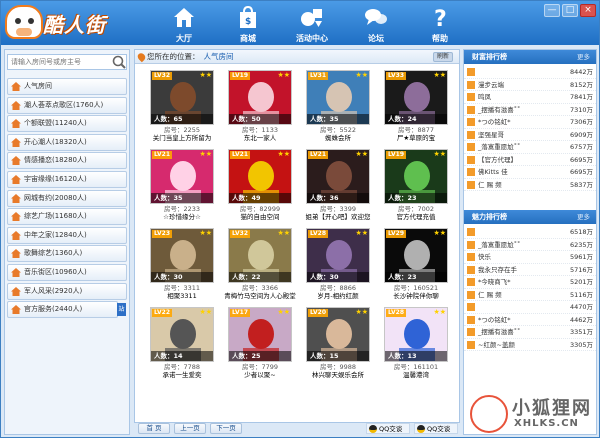  I want to click on room-thumbnail: LV31 ★★ 人数：35, so click(338, 97).